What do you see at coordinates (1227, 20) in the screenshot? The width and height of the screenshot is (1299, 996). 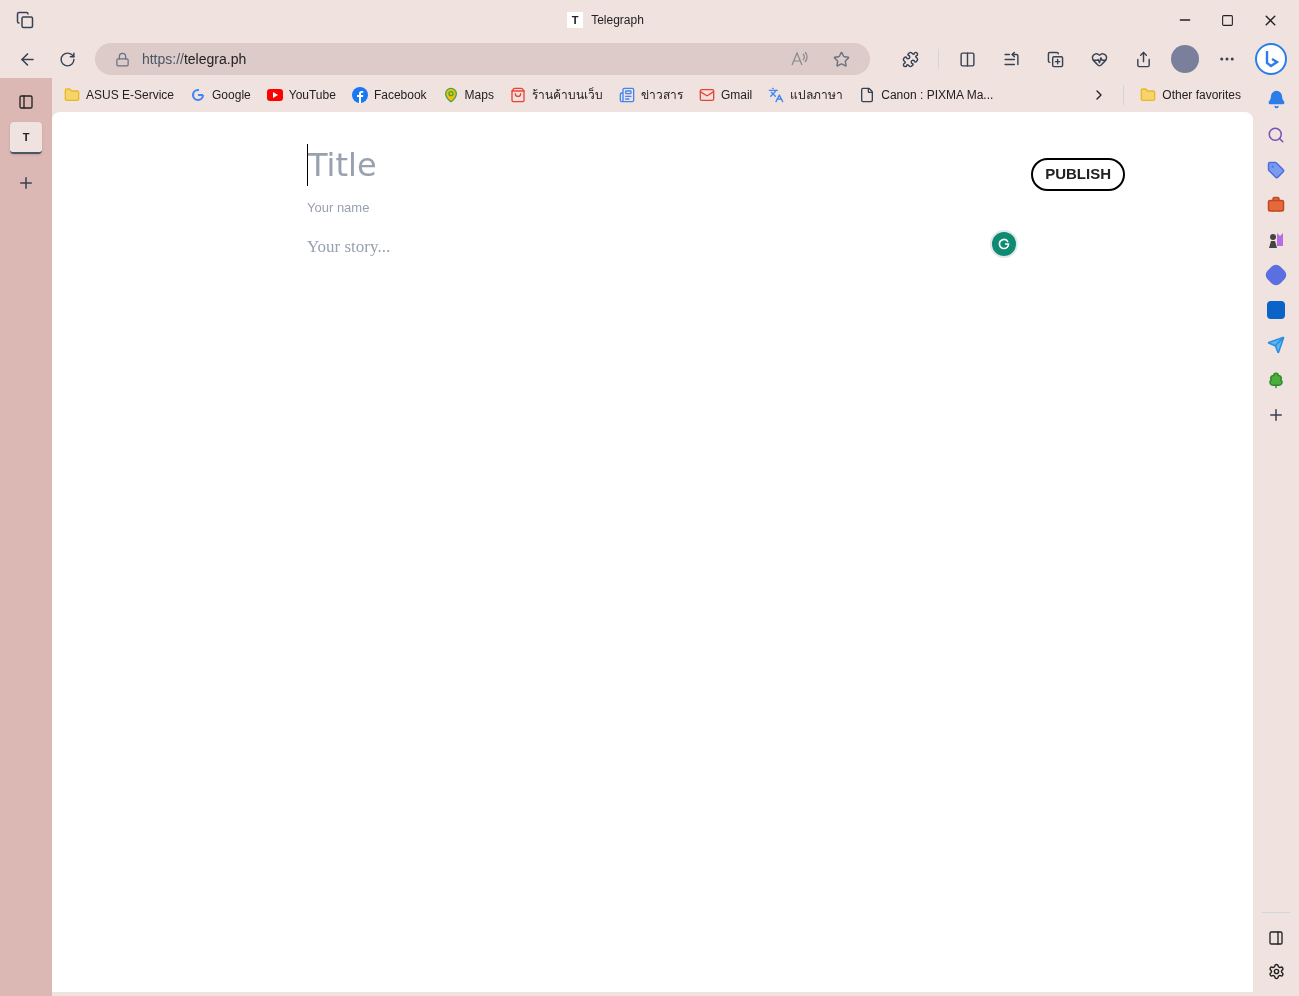 I see `maximize-icon` at bounding box center [1227, 20].